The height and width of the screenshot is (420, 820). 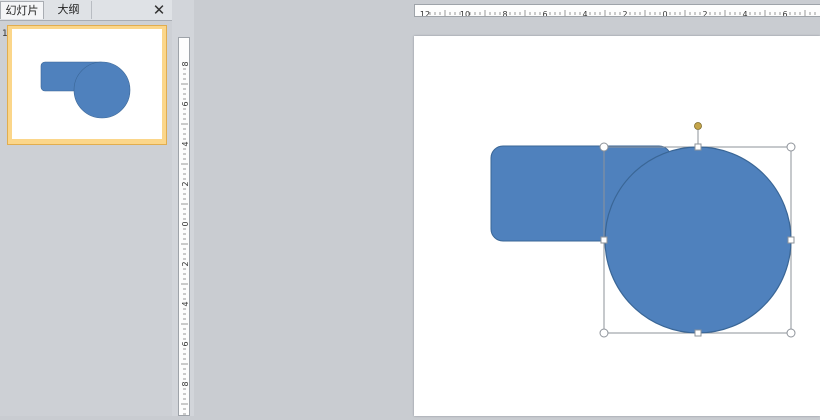 I want to click on resize-handle-top-right, so click(x=791, y=147).